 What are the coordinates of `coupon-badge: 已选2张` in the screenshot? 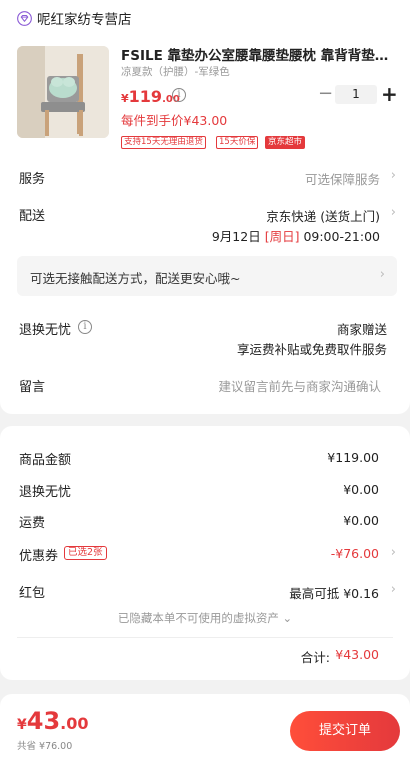 It's located at (85, 553).